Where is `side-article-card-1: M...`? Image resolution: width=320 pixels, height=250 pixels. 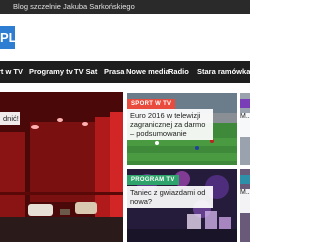
side-article-card-1: M... is located at coordinates (245, 129).